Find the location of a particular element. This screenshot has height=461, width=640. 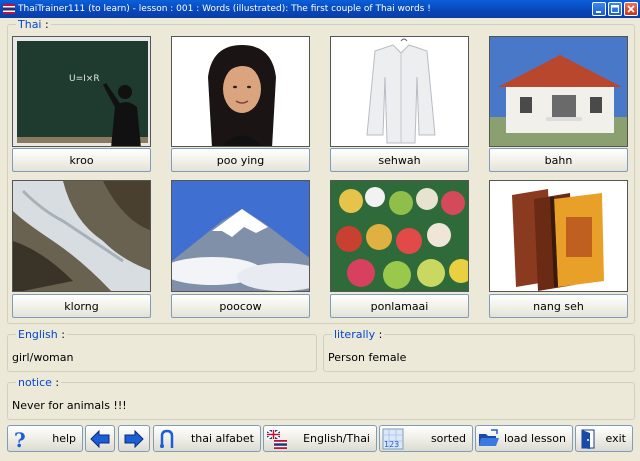

word-label: nang seh is located at coordinates (558, 306).